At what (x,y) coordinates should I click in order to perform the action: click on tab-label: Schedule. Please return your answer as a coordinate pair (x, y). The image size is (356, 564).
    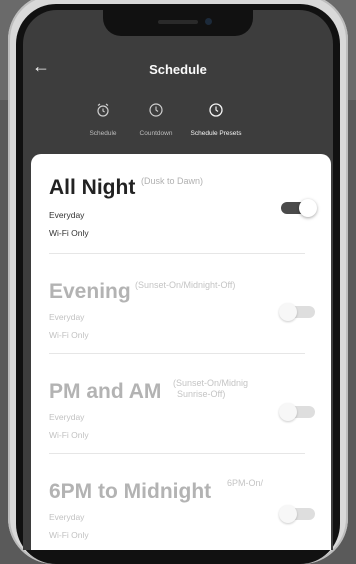
    Looking at the image, I should click on (103, 133).